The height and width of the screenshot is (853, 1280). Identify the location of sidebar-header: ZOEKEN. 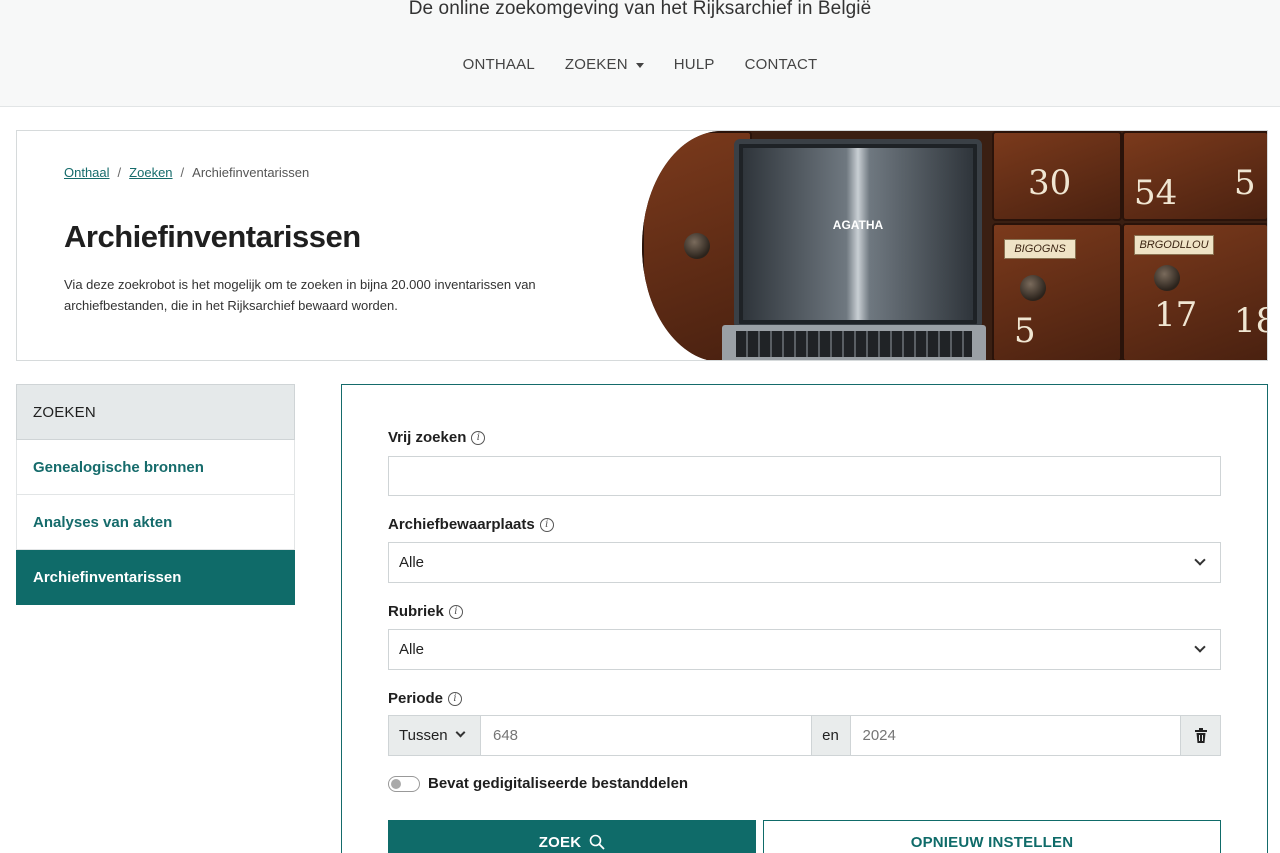
(155, 412).